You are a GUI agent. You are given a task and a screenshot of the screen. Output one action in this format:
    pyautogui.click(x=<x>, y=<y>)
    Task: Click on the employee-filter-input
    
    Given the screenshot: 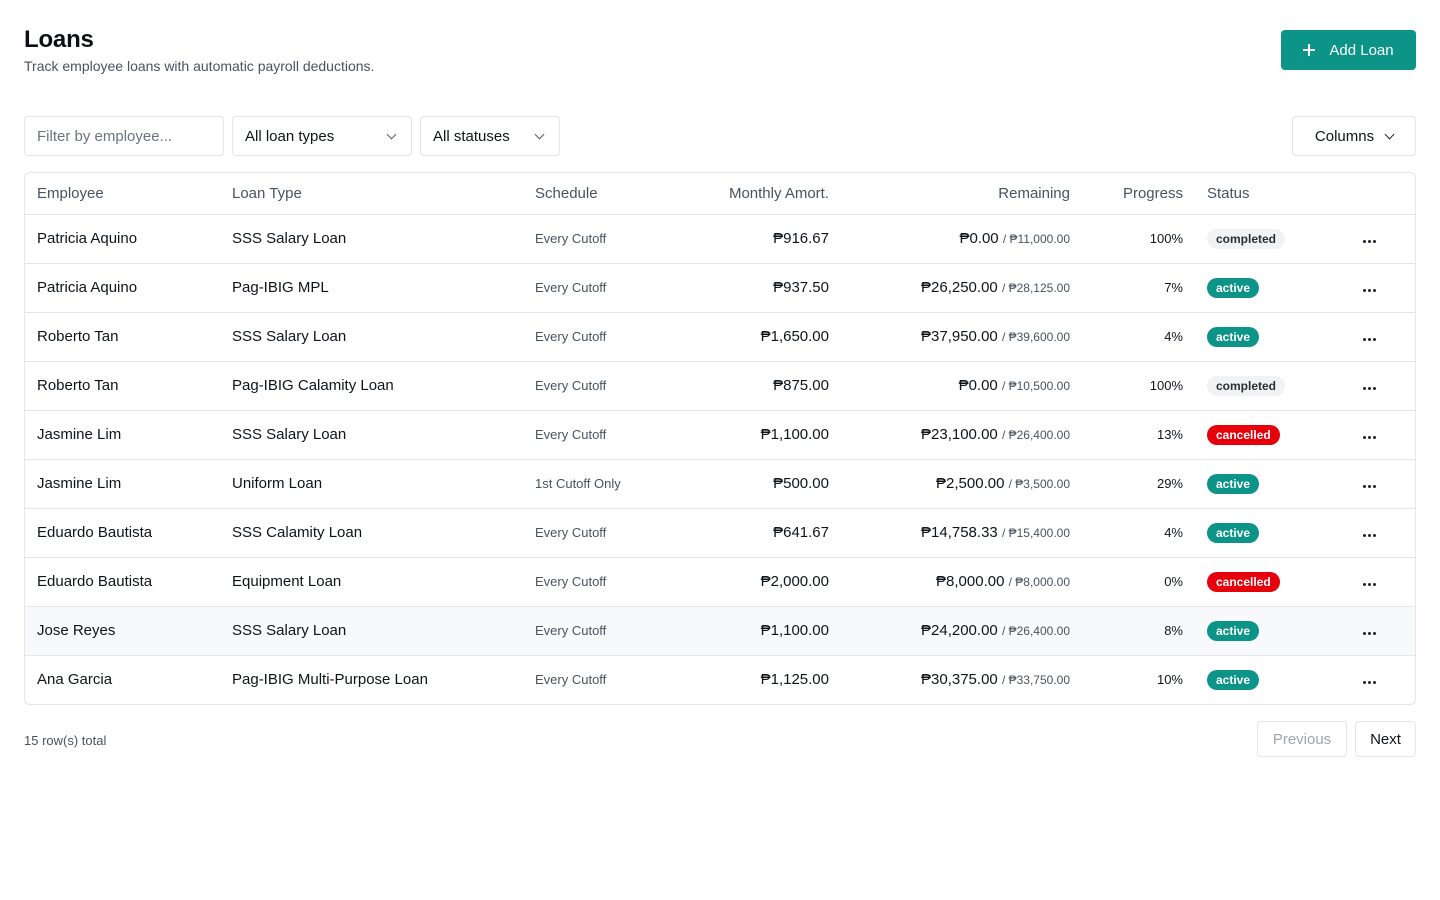 What is the action you would take?
    pyautogui.click(x=124, y=136)
    